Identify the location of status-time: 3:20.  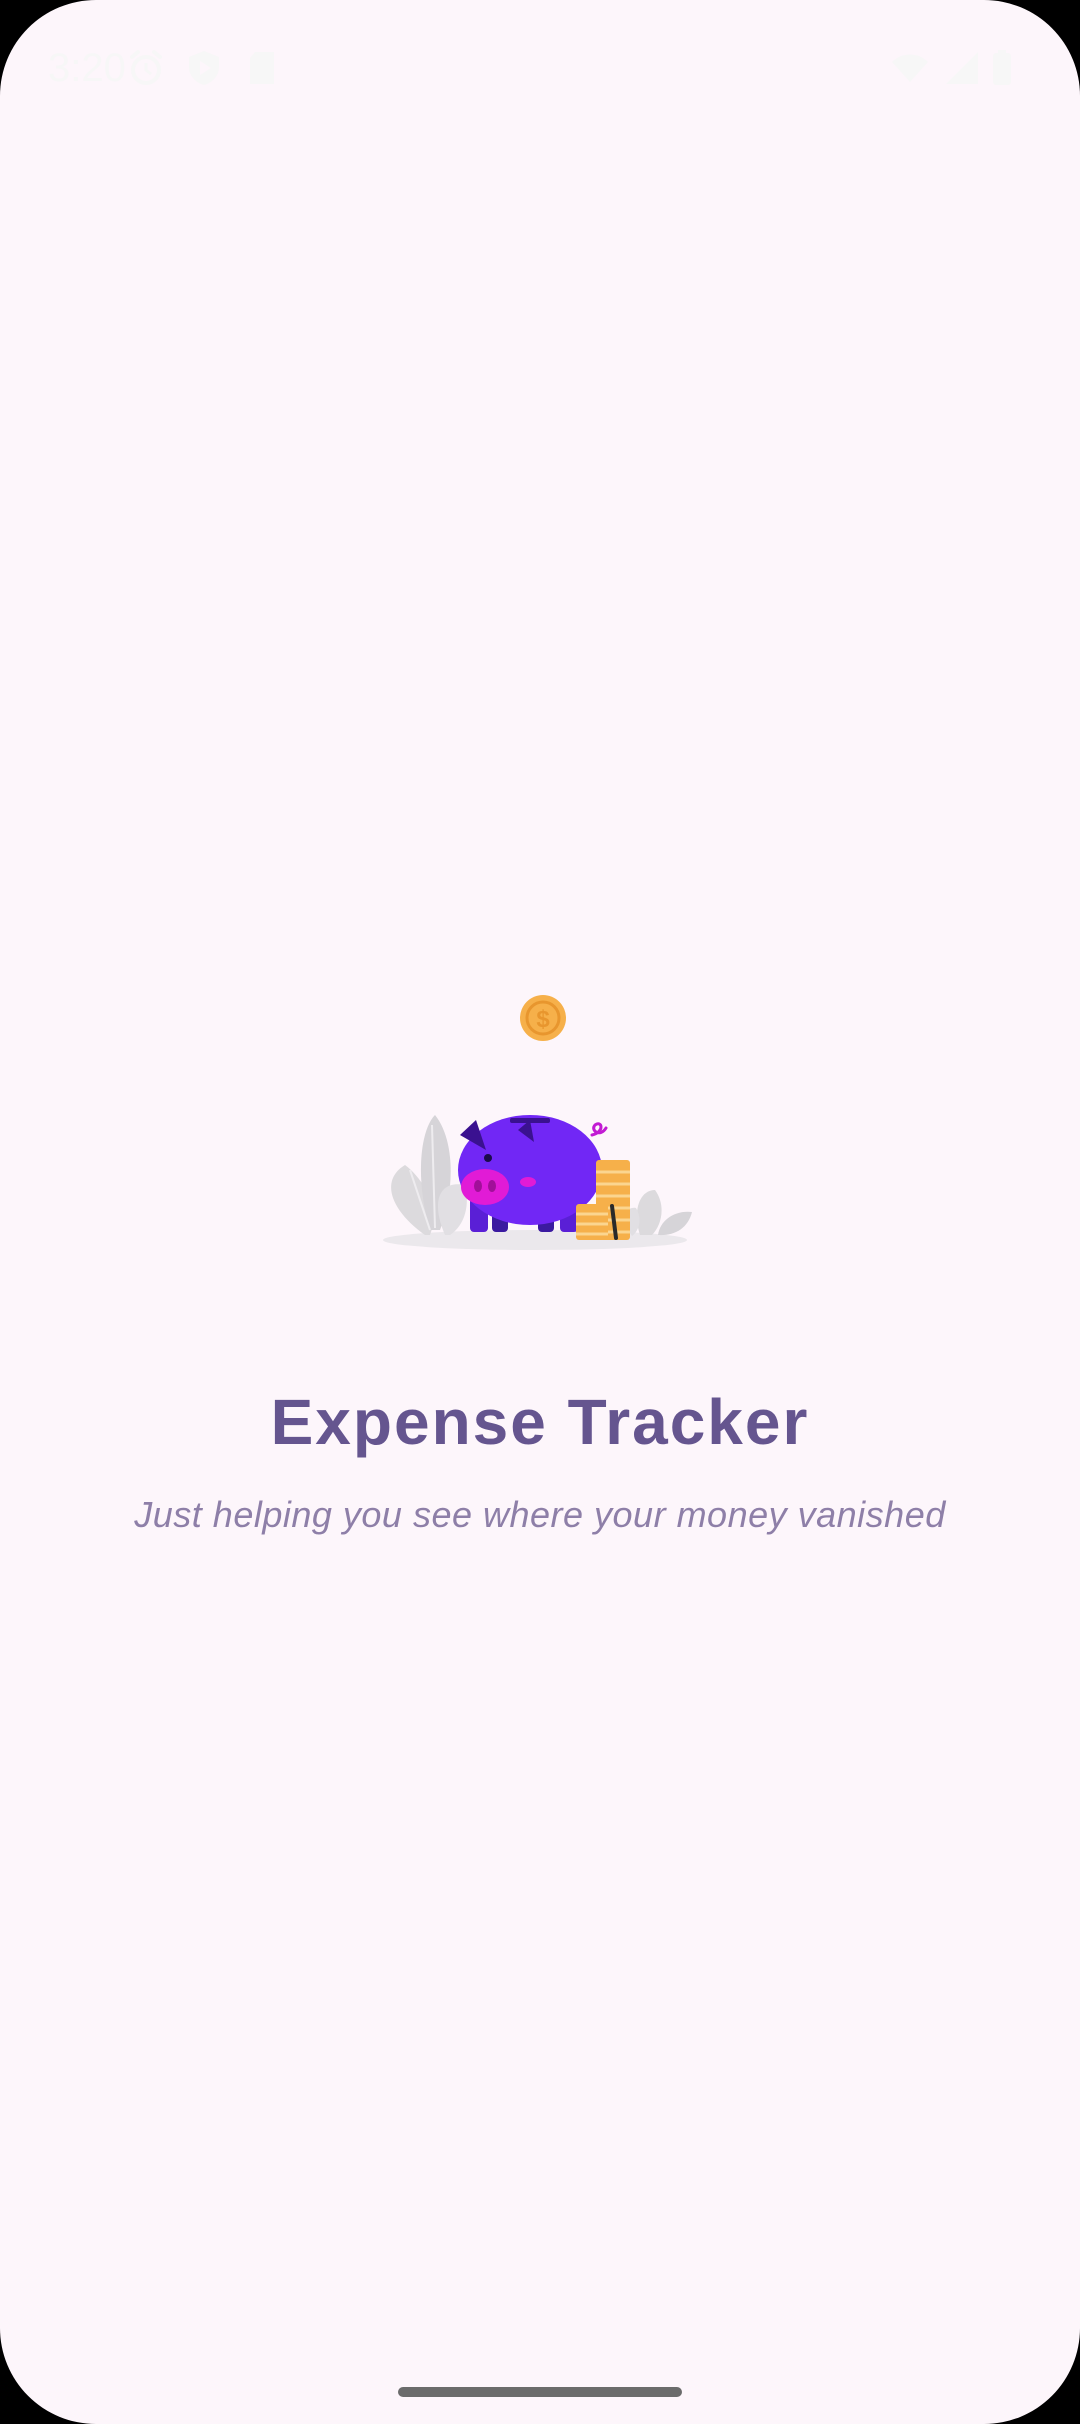
(87, 68).